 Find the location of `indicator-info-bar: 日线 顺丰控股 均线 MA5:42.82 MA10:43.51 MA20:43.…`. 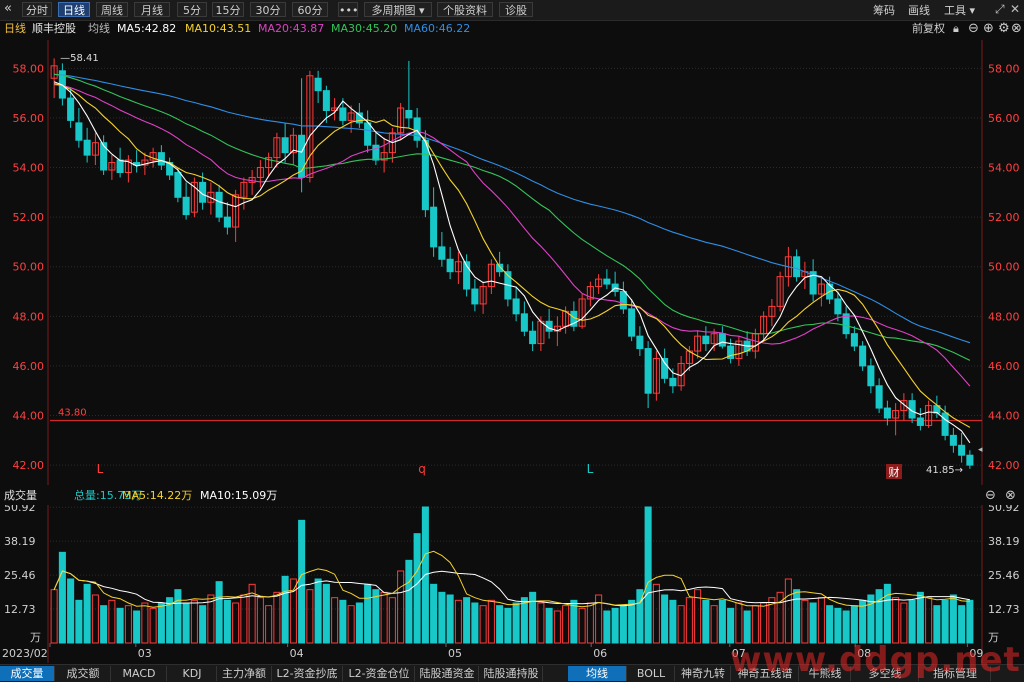

indicator-info-bar: 日线 顺丰控股 均线 MA5:42.82 MA10:43.51 MA20:43.… is located at coordinates (512, 29).